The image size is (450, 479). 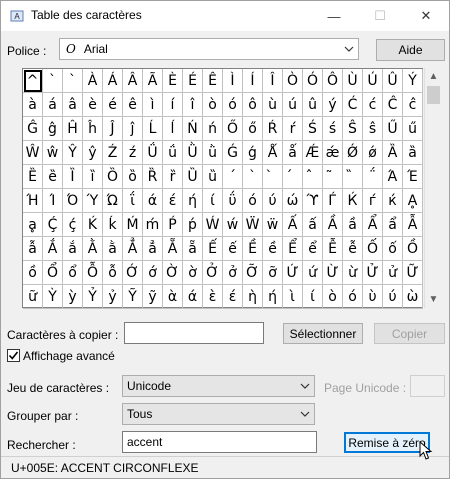 What do you see at coordinates (373, 153) in the screenshot?
I see `character-cell: ǿ` at bounding box center [373, 153].